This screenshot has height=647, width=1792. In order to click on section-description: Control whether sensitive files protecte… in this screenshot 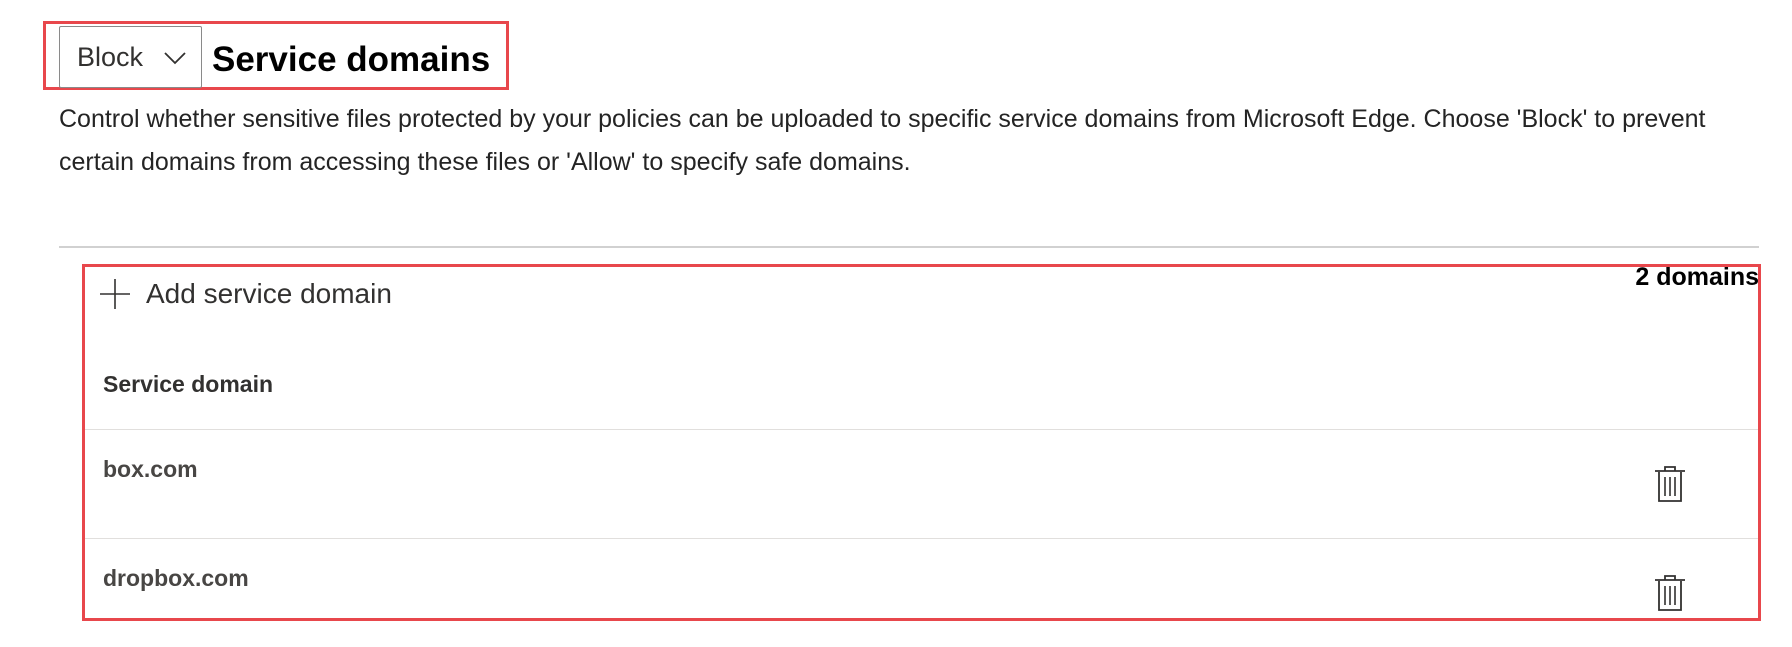, I will do `click(882, 140)`.